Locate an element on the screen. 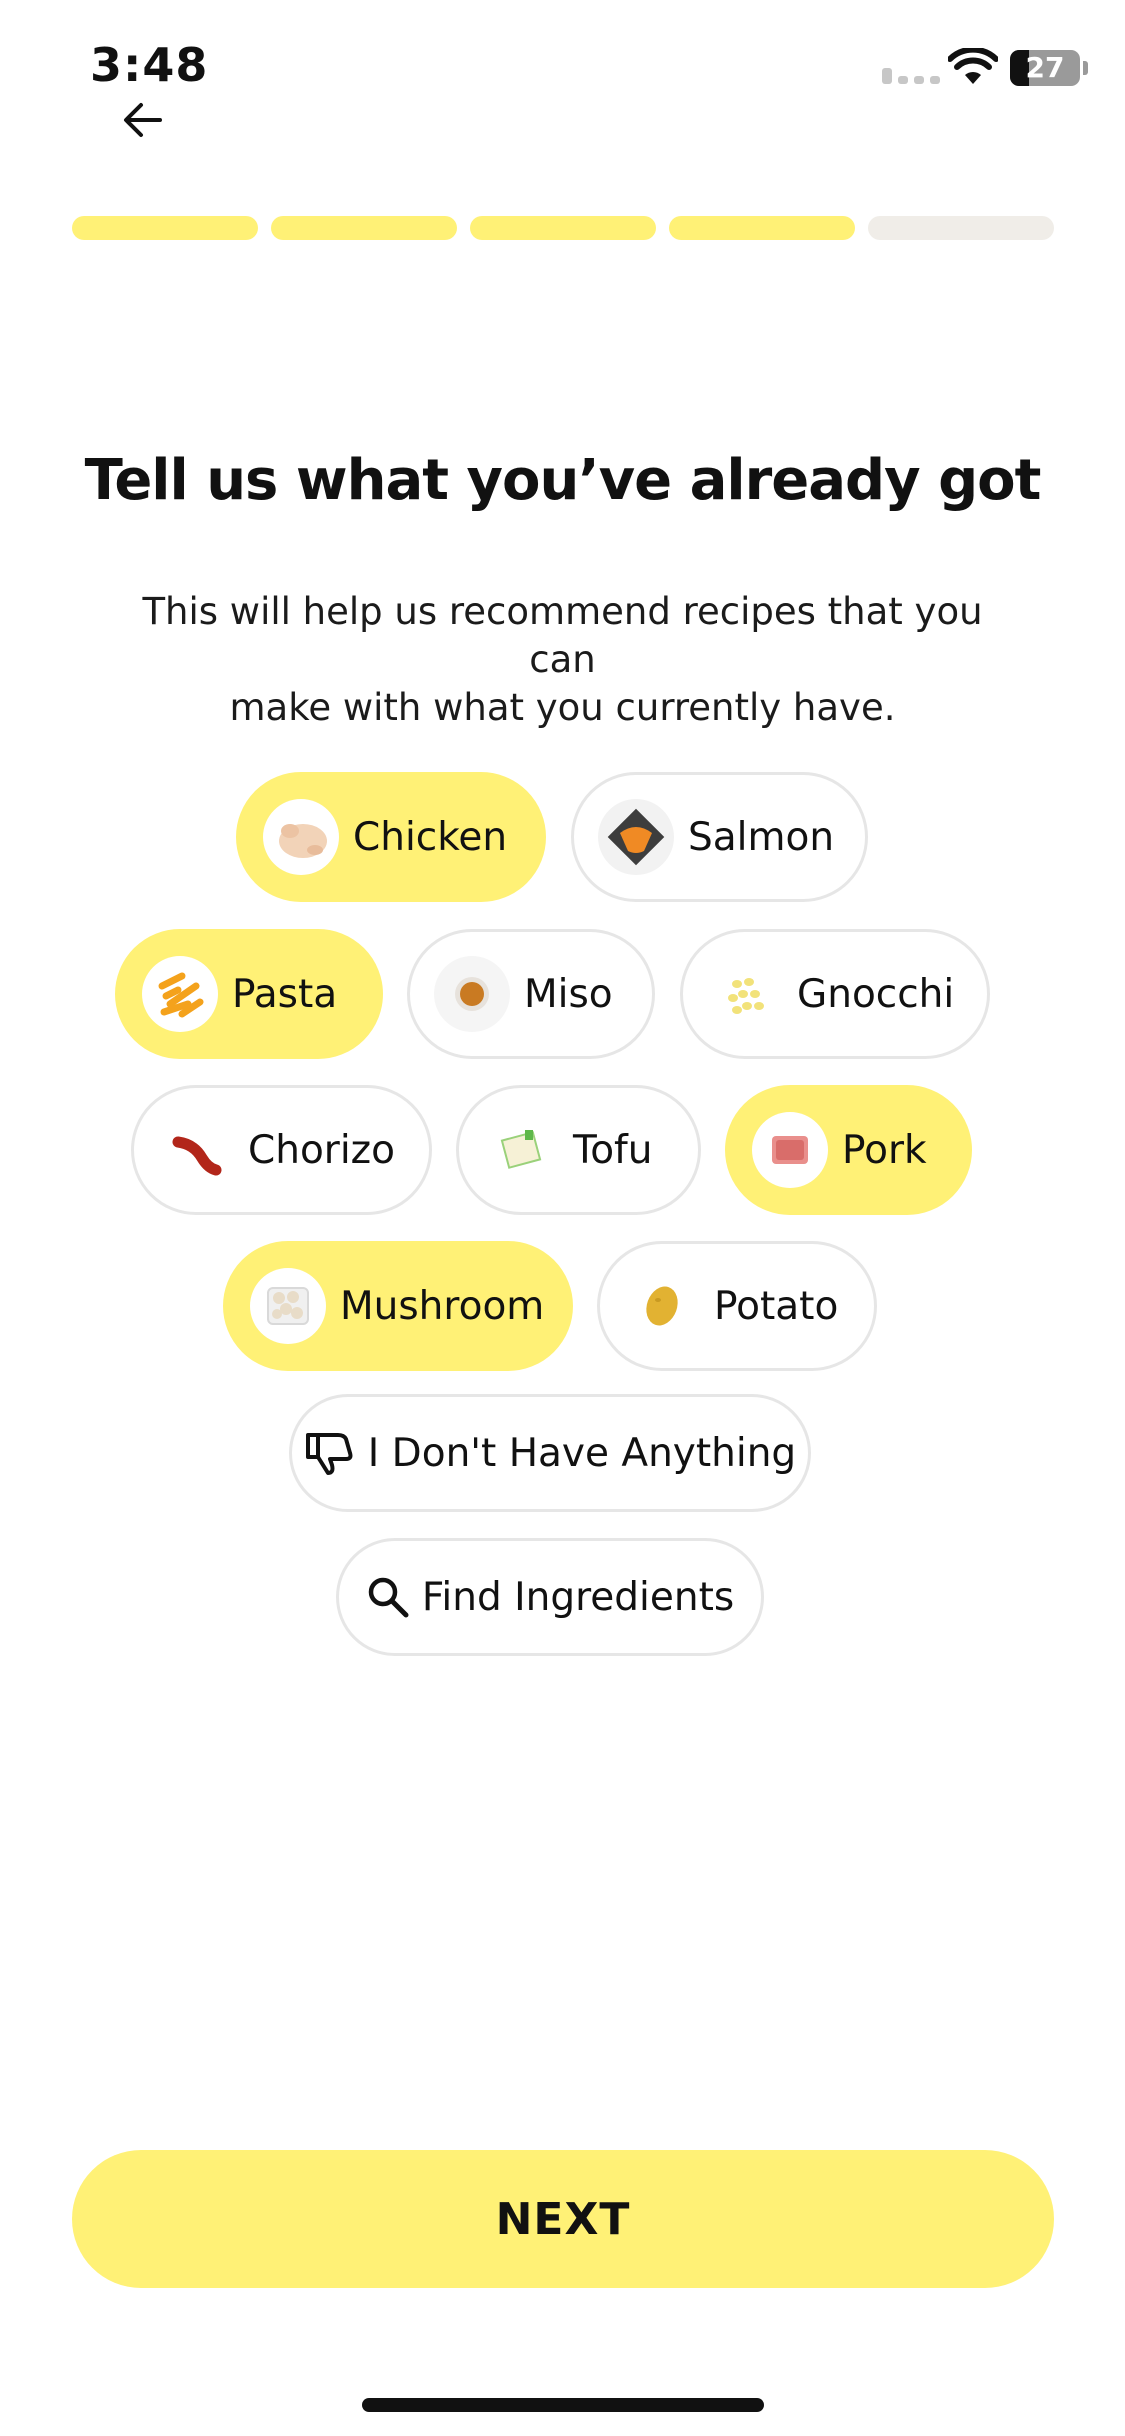 The image size is (1125, 2436). ingredient-chip-mushroom: Mushroom is located at coordinates (398, 1306).